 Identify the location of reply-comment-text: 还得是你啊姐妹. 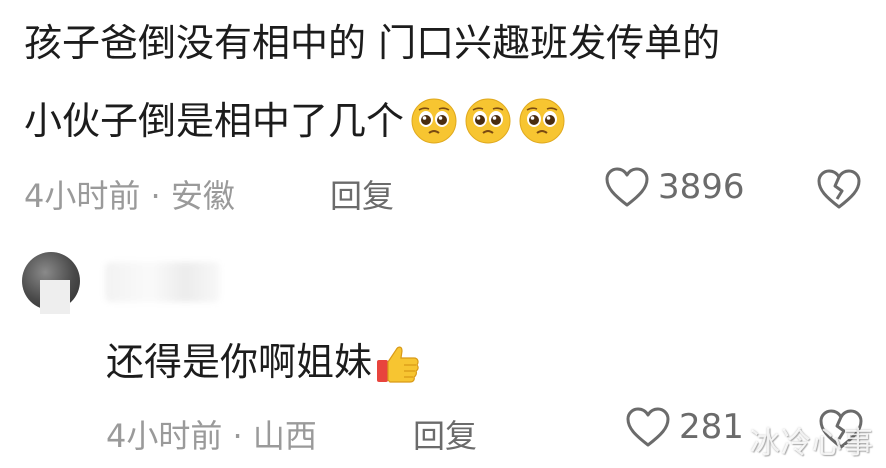
(264, 362).